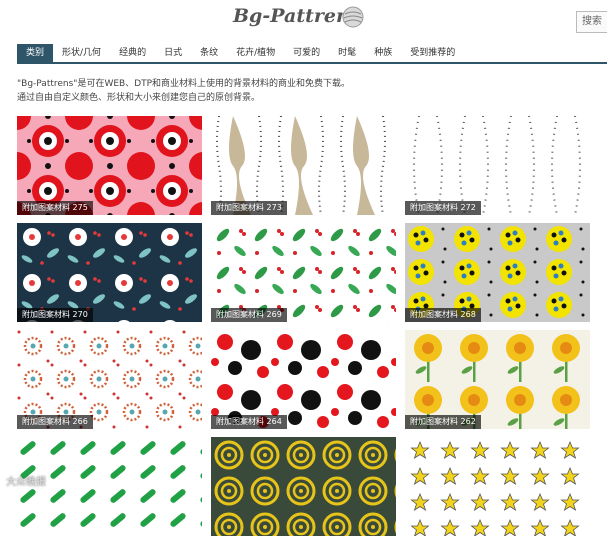 Image resolution: width=607 pixels, height=536 pixels. I want to click on tile-caption: 附加图案材料 272, so click(443, 208).